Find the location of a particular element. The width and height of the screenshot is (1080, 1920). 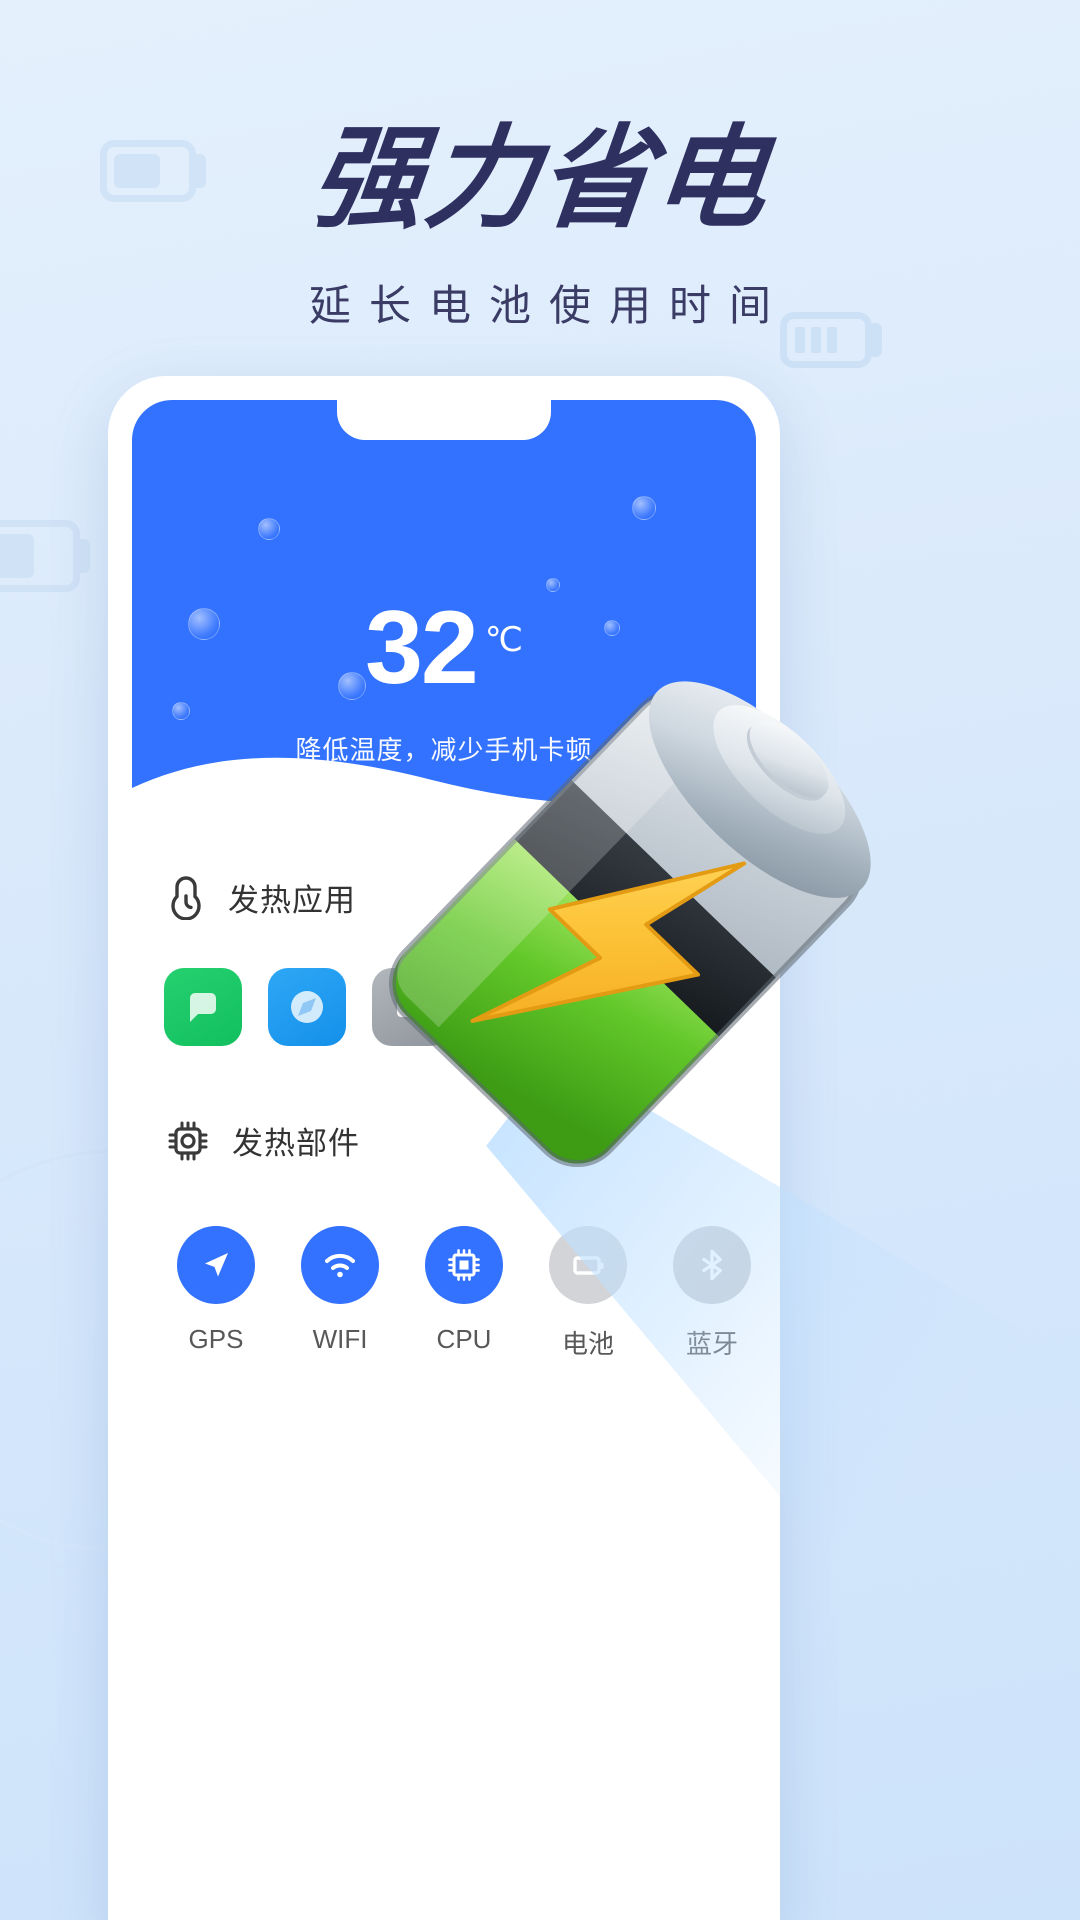

battery-icon-circle is located at coordinates (588, 1265).